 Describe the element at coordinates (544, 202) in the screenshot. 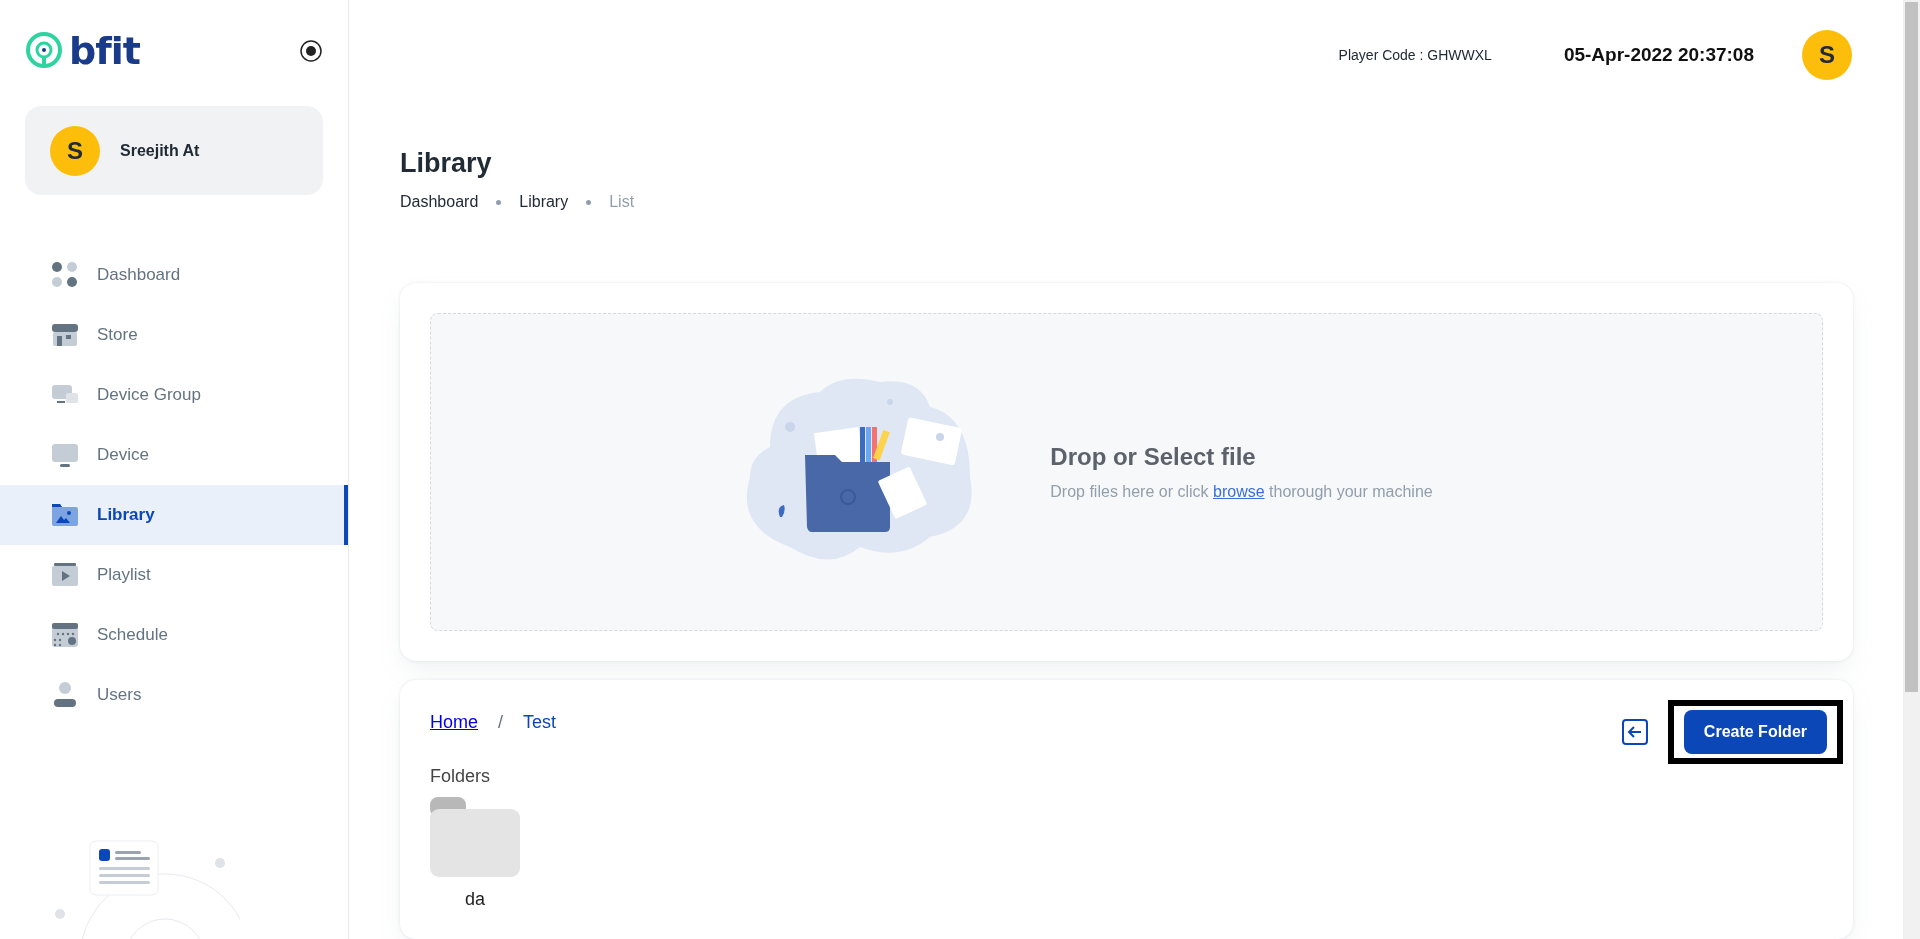

I see `breadcrumb-item: Library` at that location.